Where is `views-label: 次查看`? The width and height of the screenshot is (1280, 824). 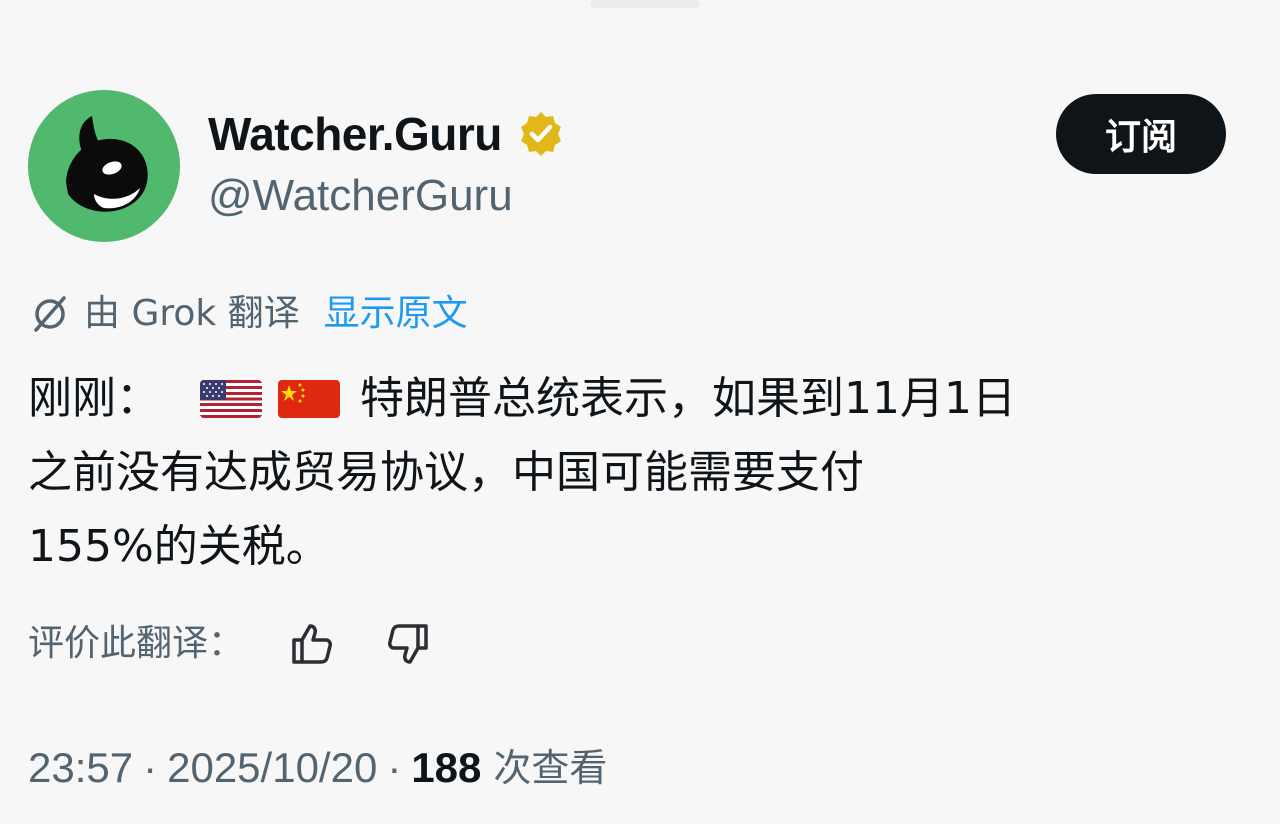
views-label: 次查看 is located at coordinates (550, 768).